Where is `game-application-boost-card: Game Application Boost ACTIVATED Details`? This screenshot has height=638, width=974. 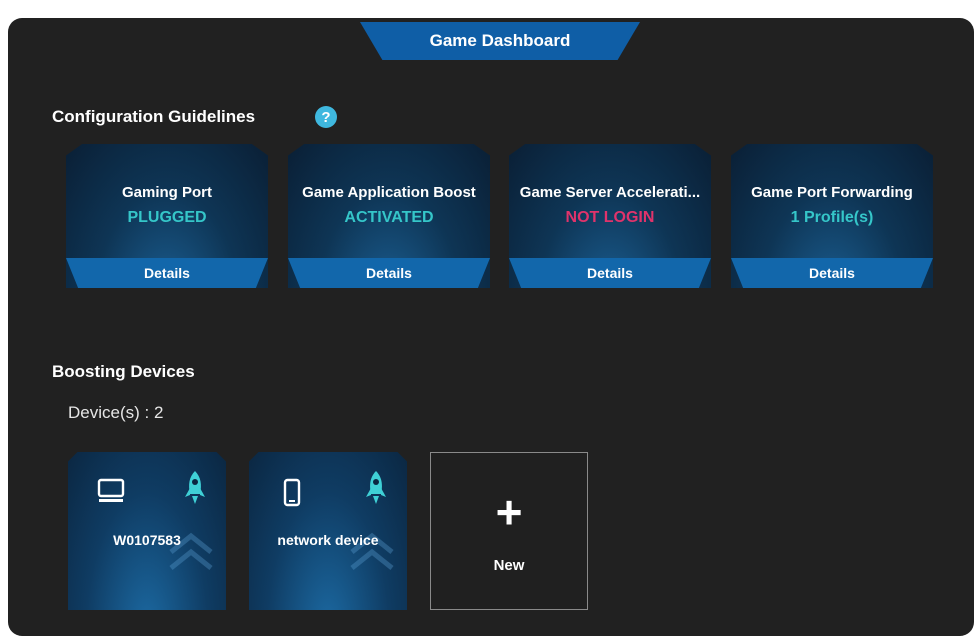
game-application-boost-card: Game Application Boost ACTIVATED Details is located at coordinates (389, 216).